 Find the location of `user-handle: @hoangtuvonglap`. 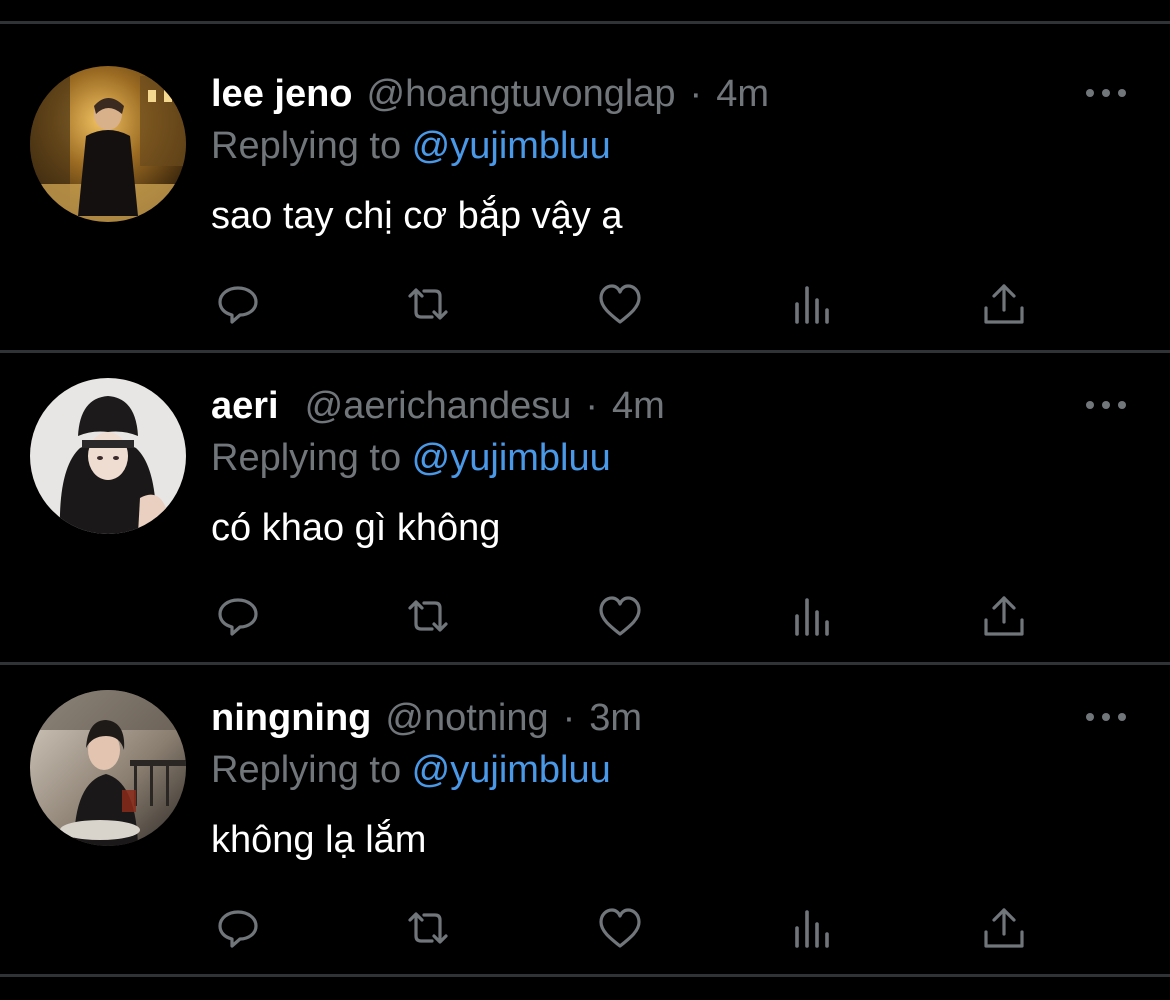

user-handle: @hoangtuvonglap is located at coordinates (521, 94).